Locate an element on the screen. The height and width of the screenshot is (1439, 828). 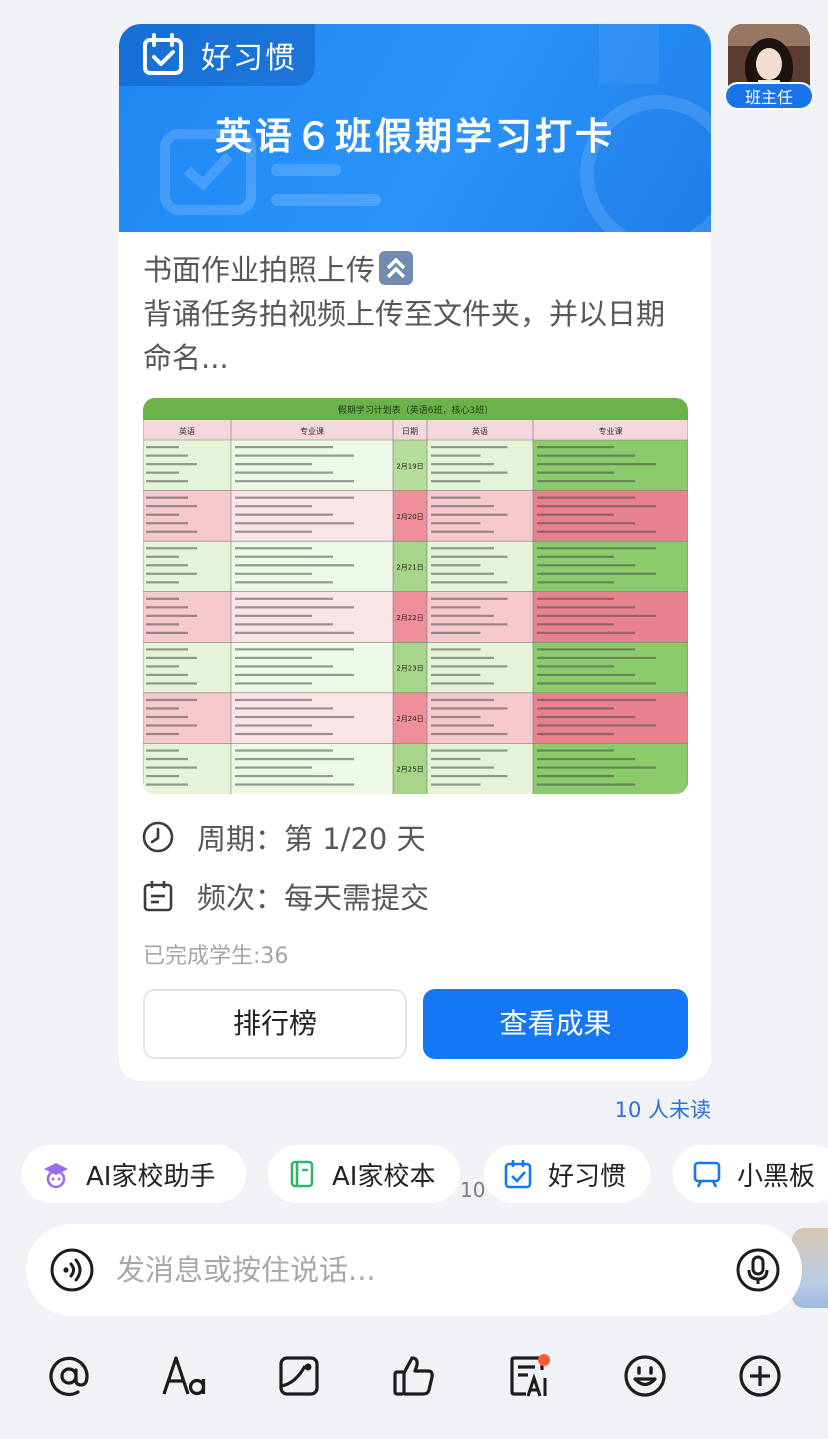
like-button is located at coordinates (414, 1376).